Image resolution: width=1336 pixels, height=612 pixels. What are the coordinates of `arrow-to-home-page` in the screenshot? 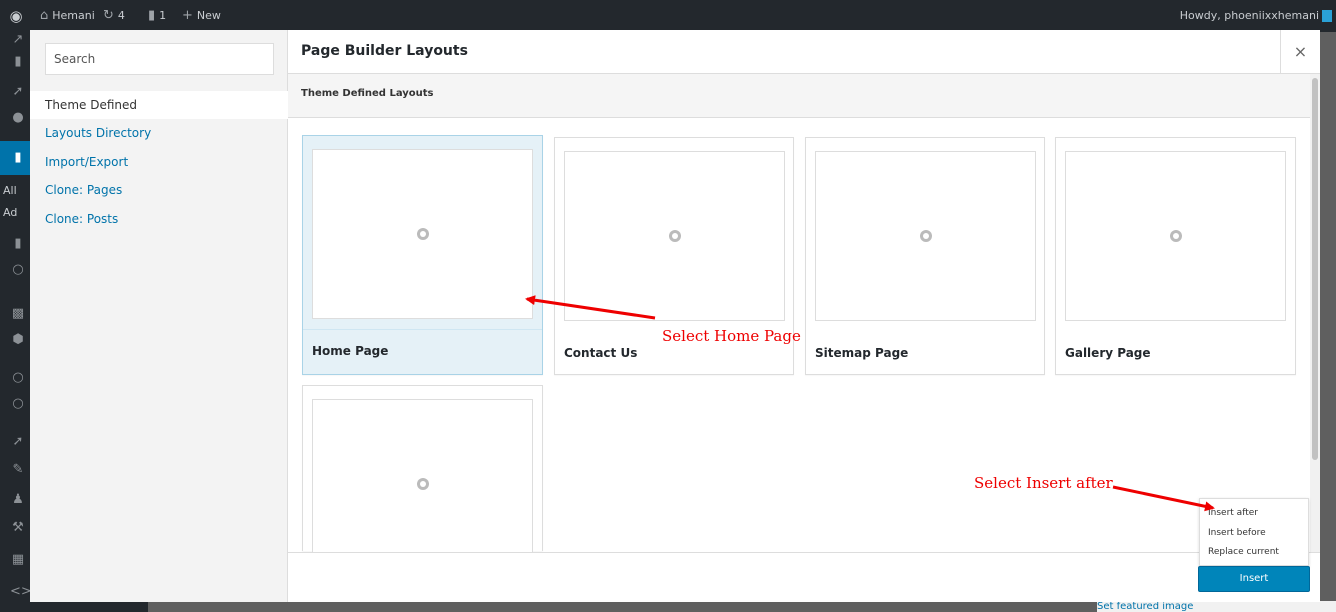 It's located at (590, 307).